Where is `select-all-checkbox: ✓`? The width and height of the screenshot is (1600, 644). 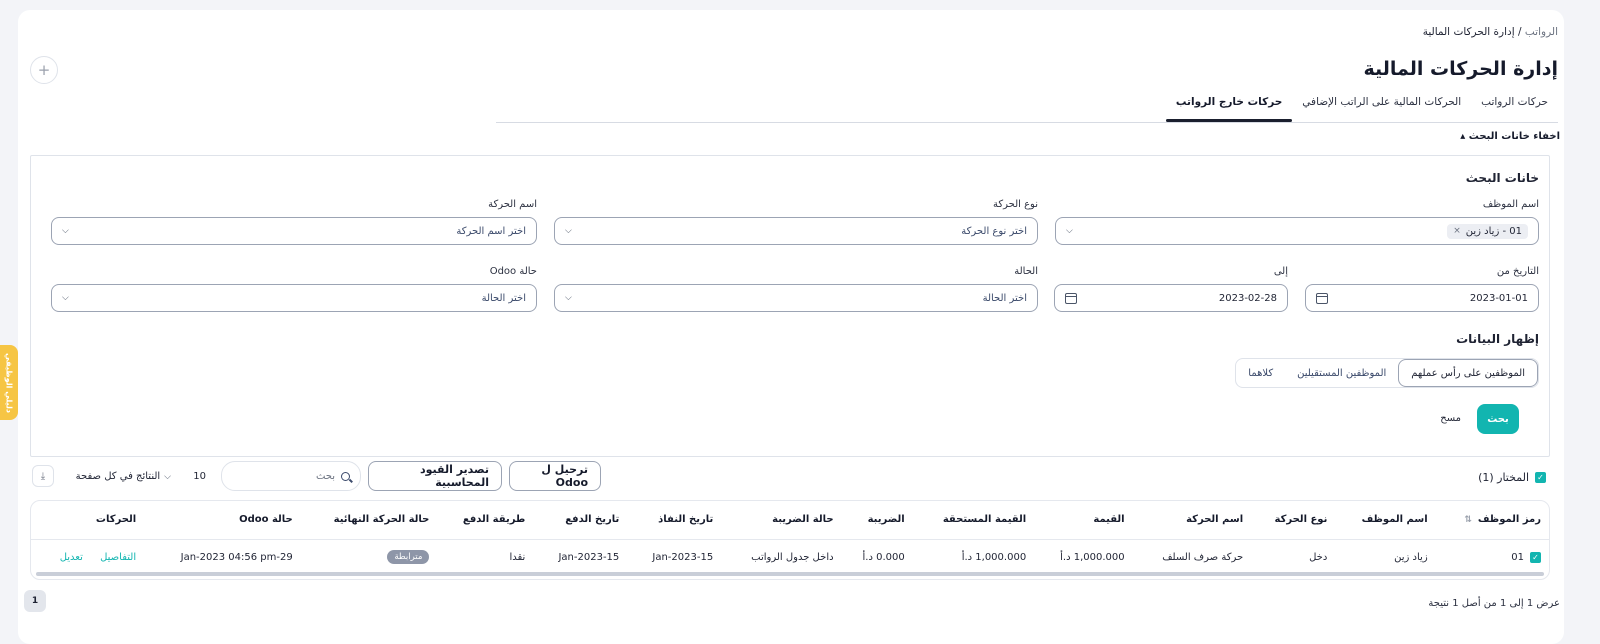 select-all-checkbox: ✓ is located at coordinates (1540, 477).